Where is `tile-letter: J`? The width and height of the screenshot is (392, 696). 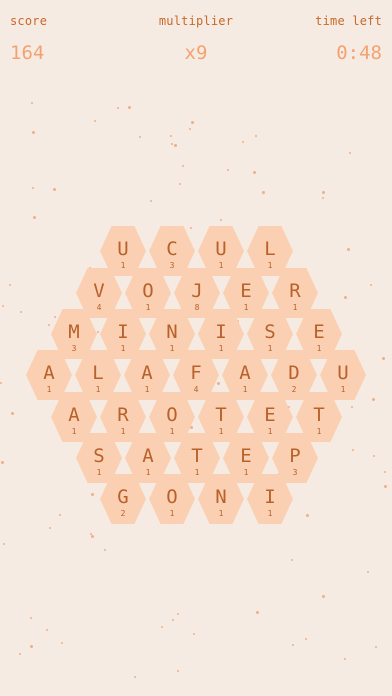 tile-letter: J is located at coordinates (197, 291).